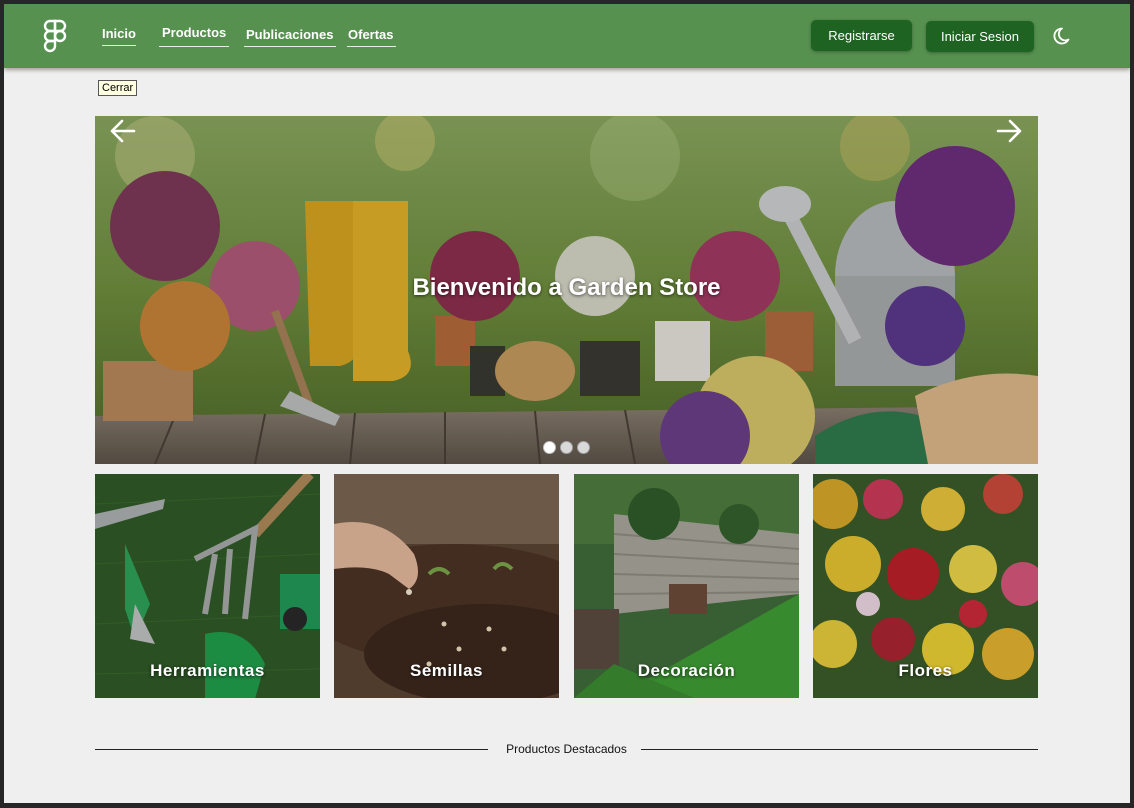 The image size is (1134, 808). What do you see at coordinates (925, 586) in the screenshot?
I see `category-card-flores: Flores` at bounding box center [925, 586].